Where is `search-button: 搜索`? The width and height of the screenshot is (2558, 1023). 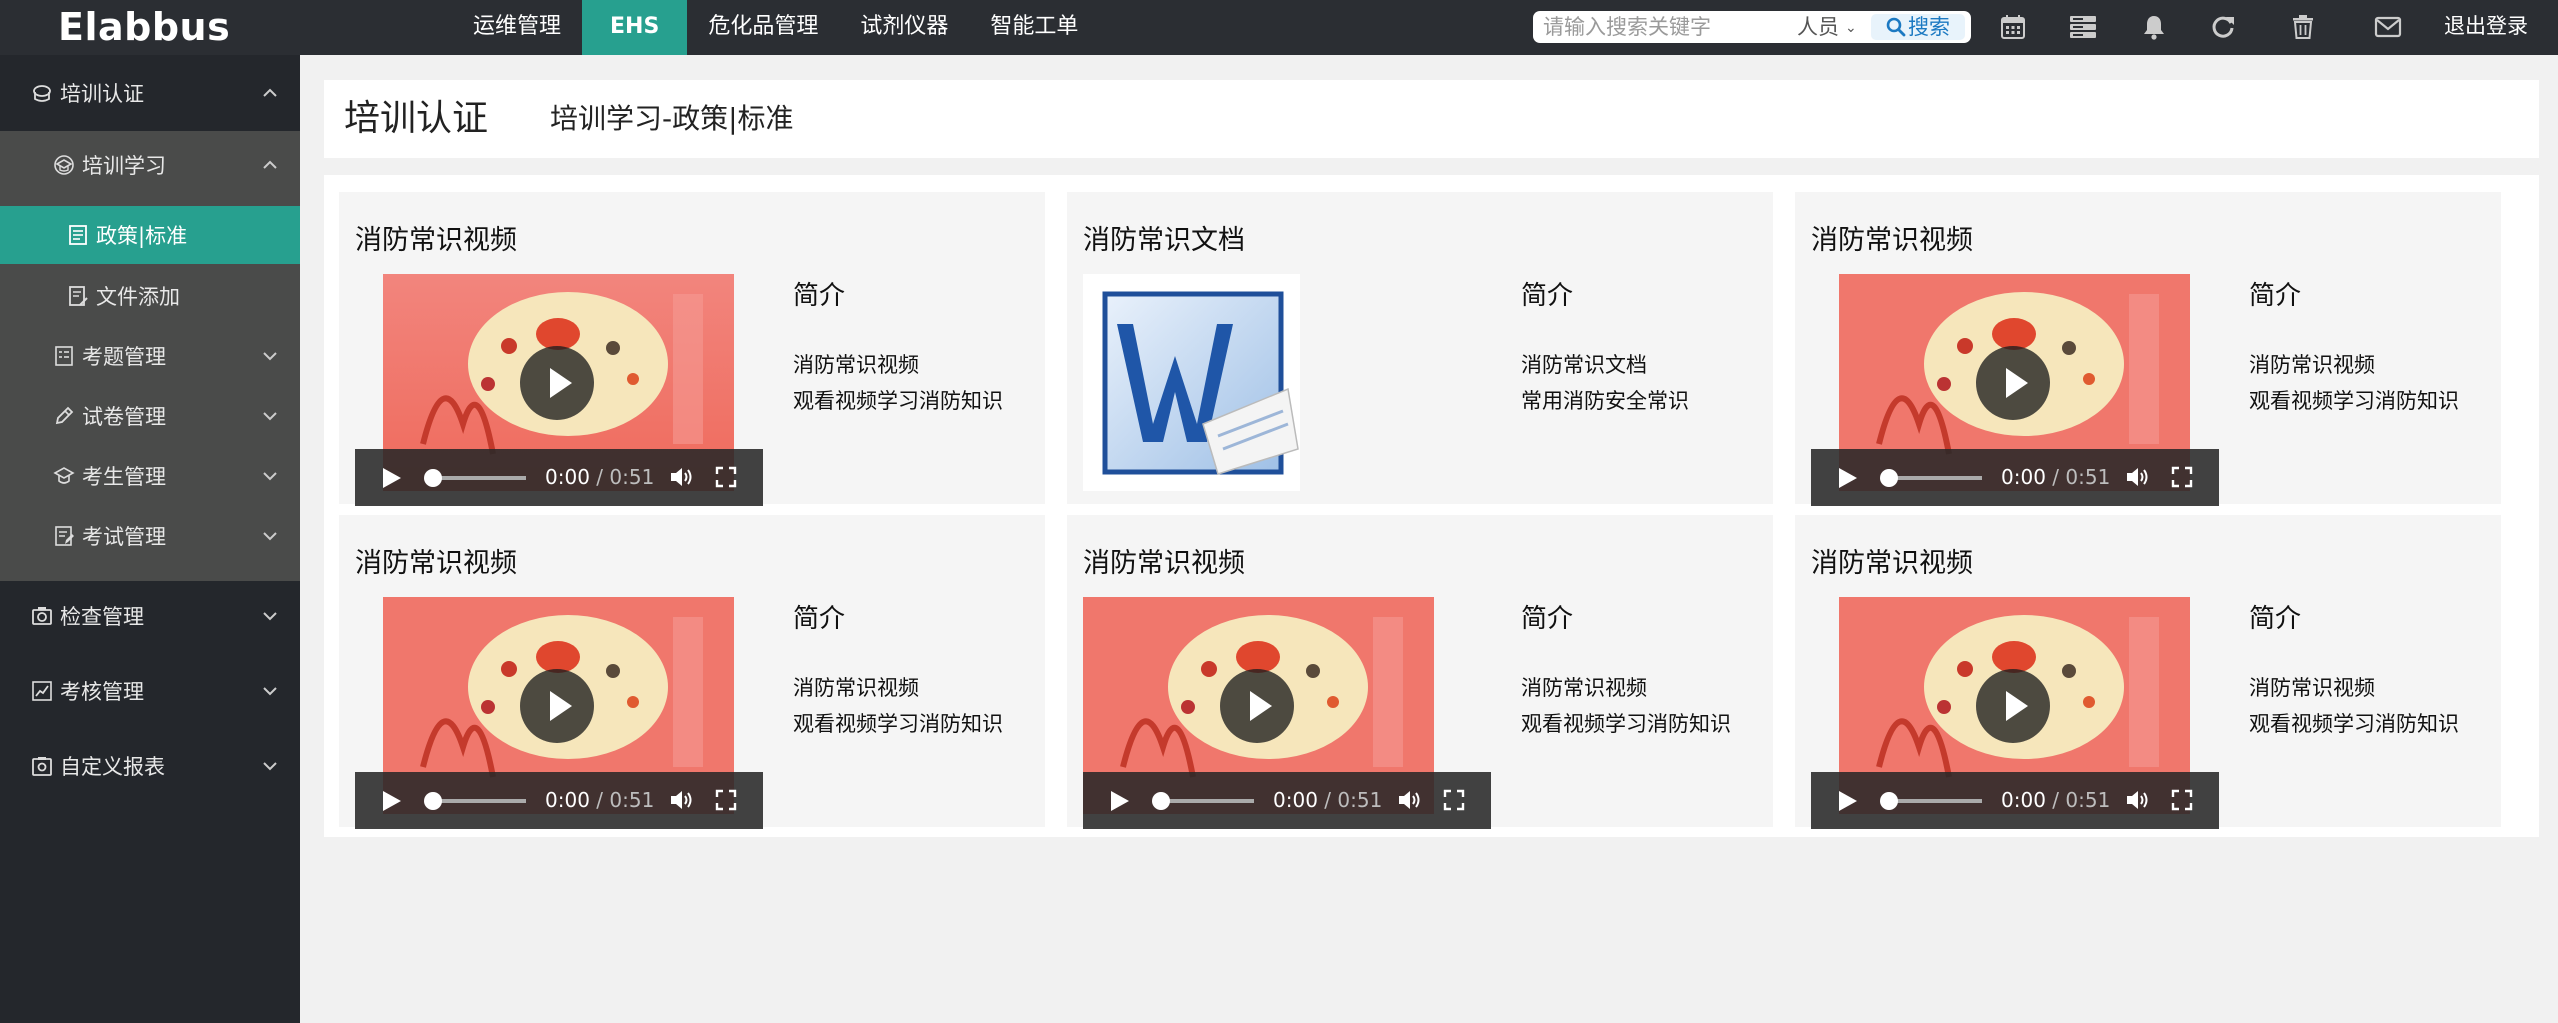
search-button: 搜索 is located at coordinates (1918, 27).